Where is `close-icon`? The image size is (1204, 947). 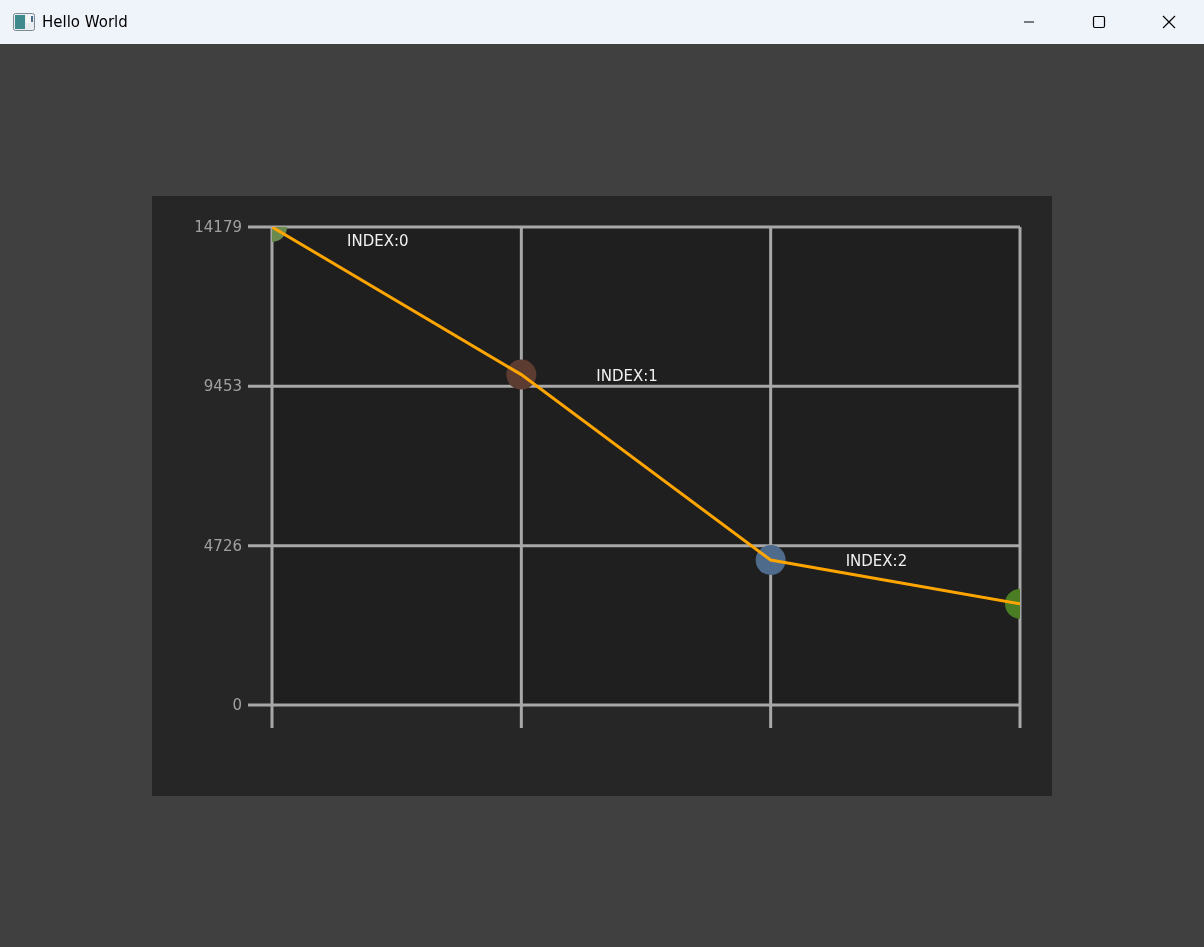 close-icon is located at coordinates (1169, 22).